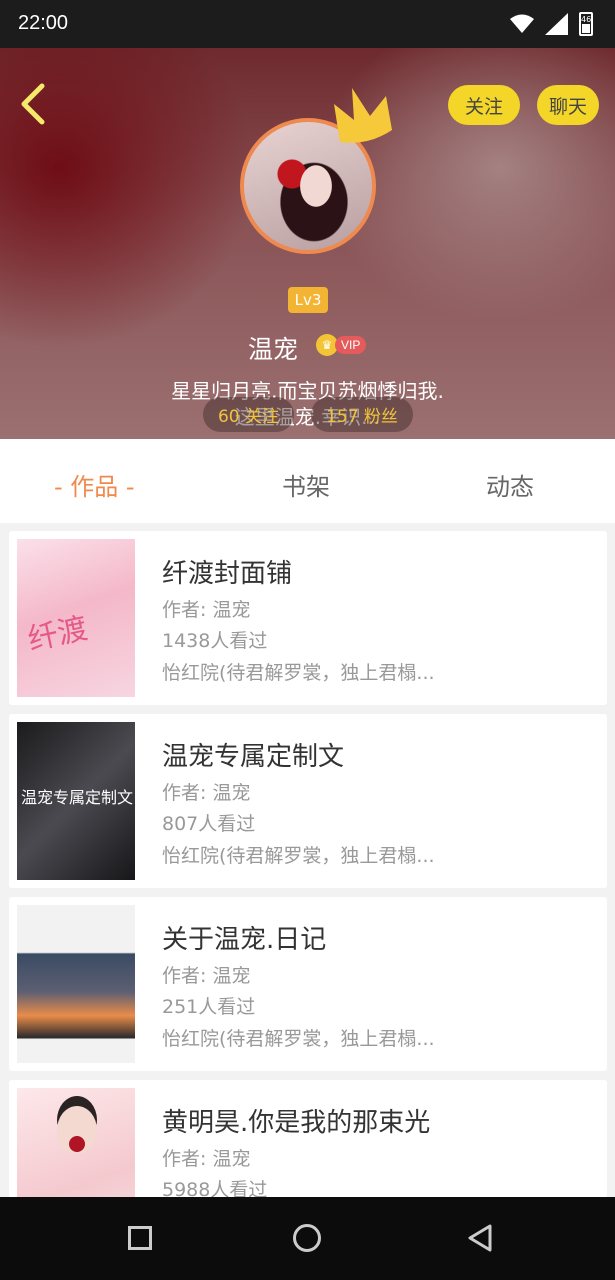 Image resolution: width=615 pixels, height=1280 pixels. Describe the element at coordinates (253, 757) in the screenshot. I see `book-title: 温宠专属定制文` at that location.